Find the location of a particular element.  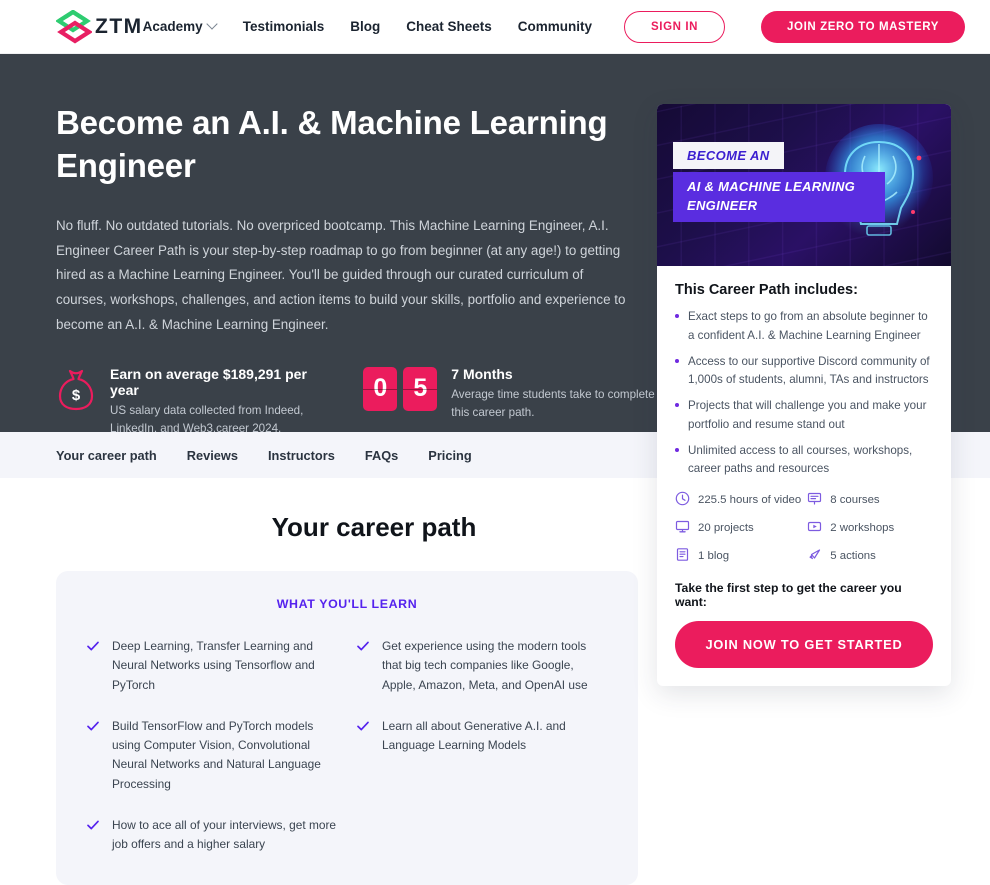

nav-label: Blog is located at coordinates (365, 26).